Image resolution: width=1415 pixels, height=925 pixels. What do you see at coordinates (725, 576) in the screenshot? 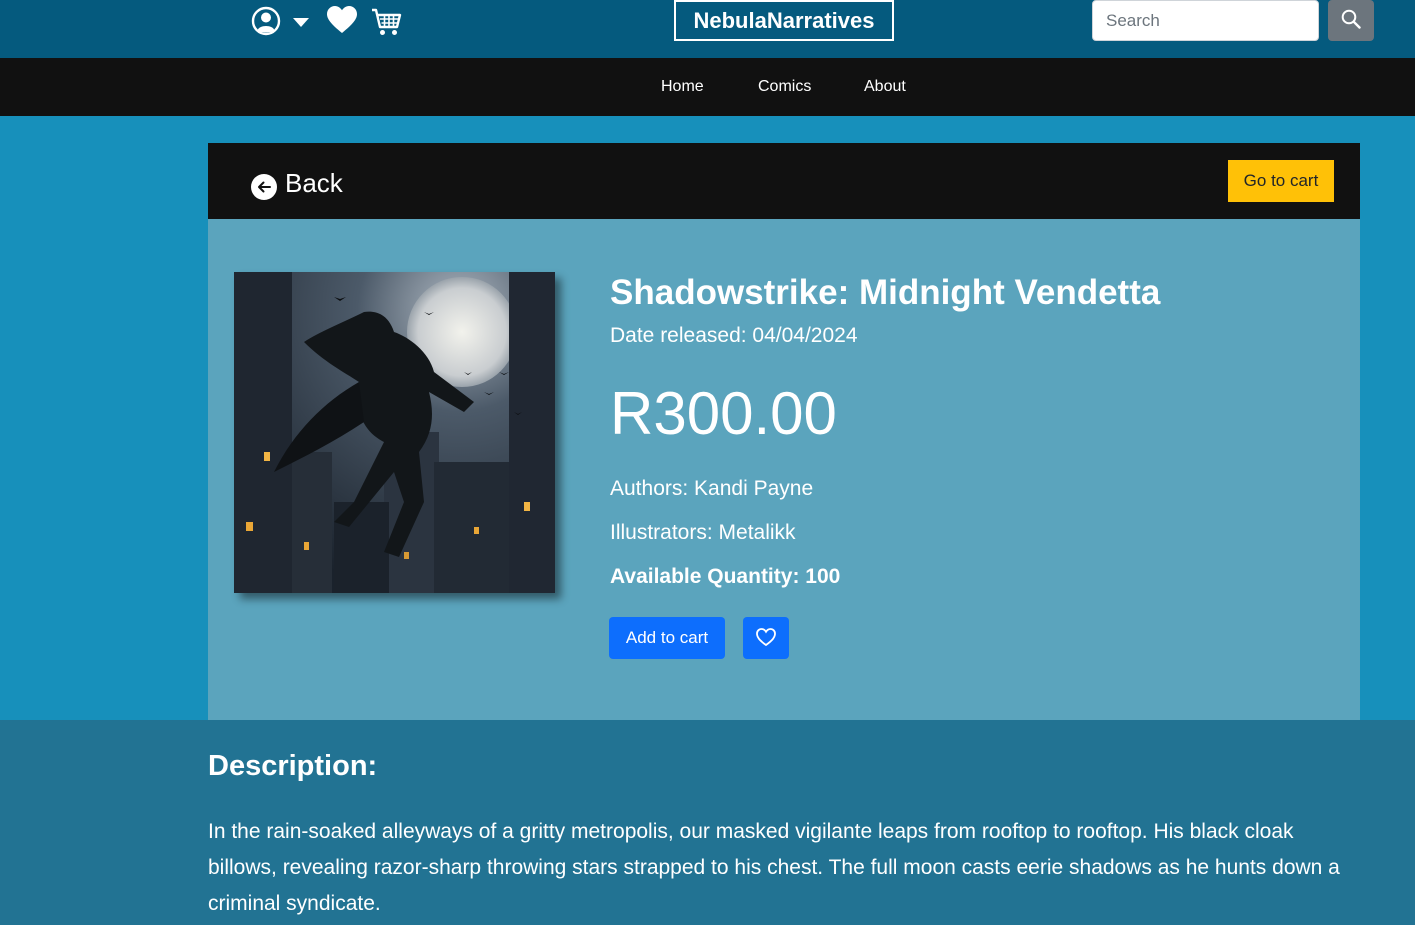
I see `available-quantity: Available Quantity: 100` at bounding box center [725, 576].